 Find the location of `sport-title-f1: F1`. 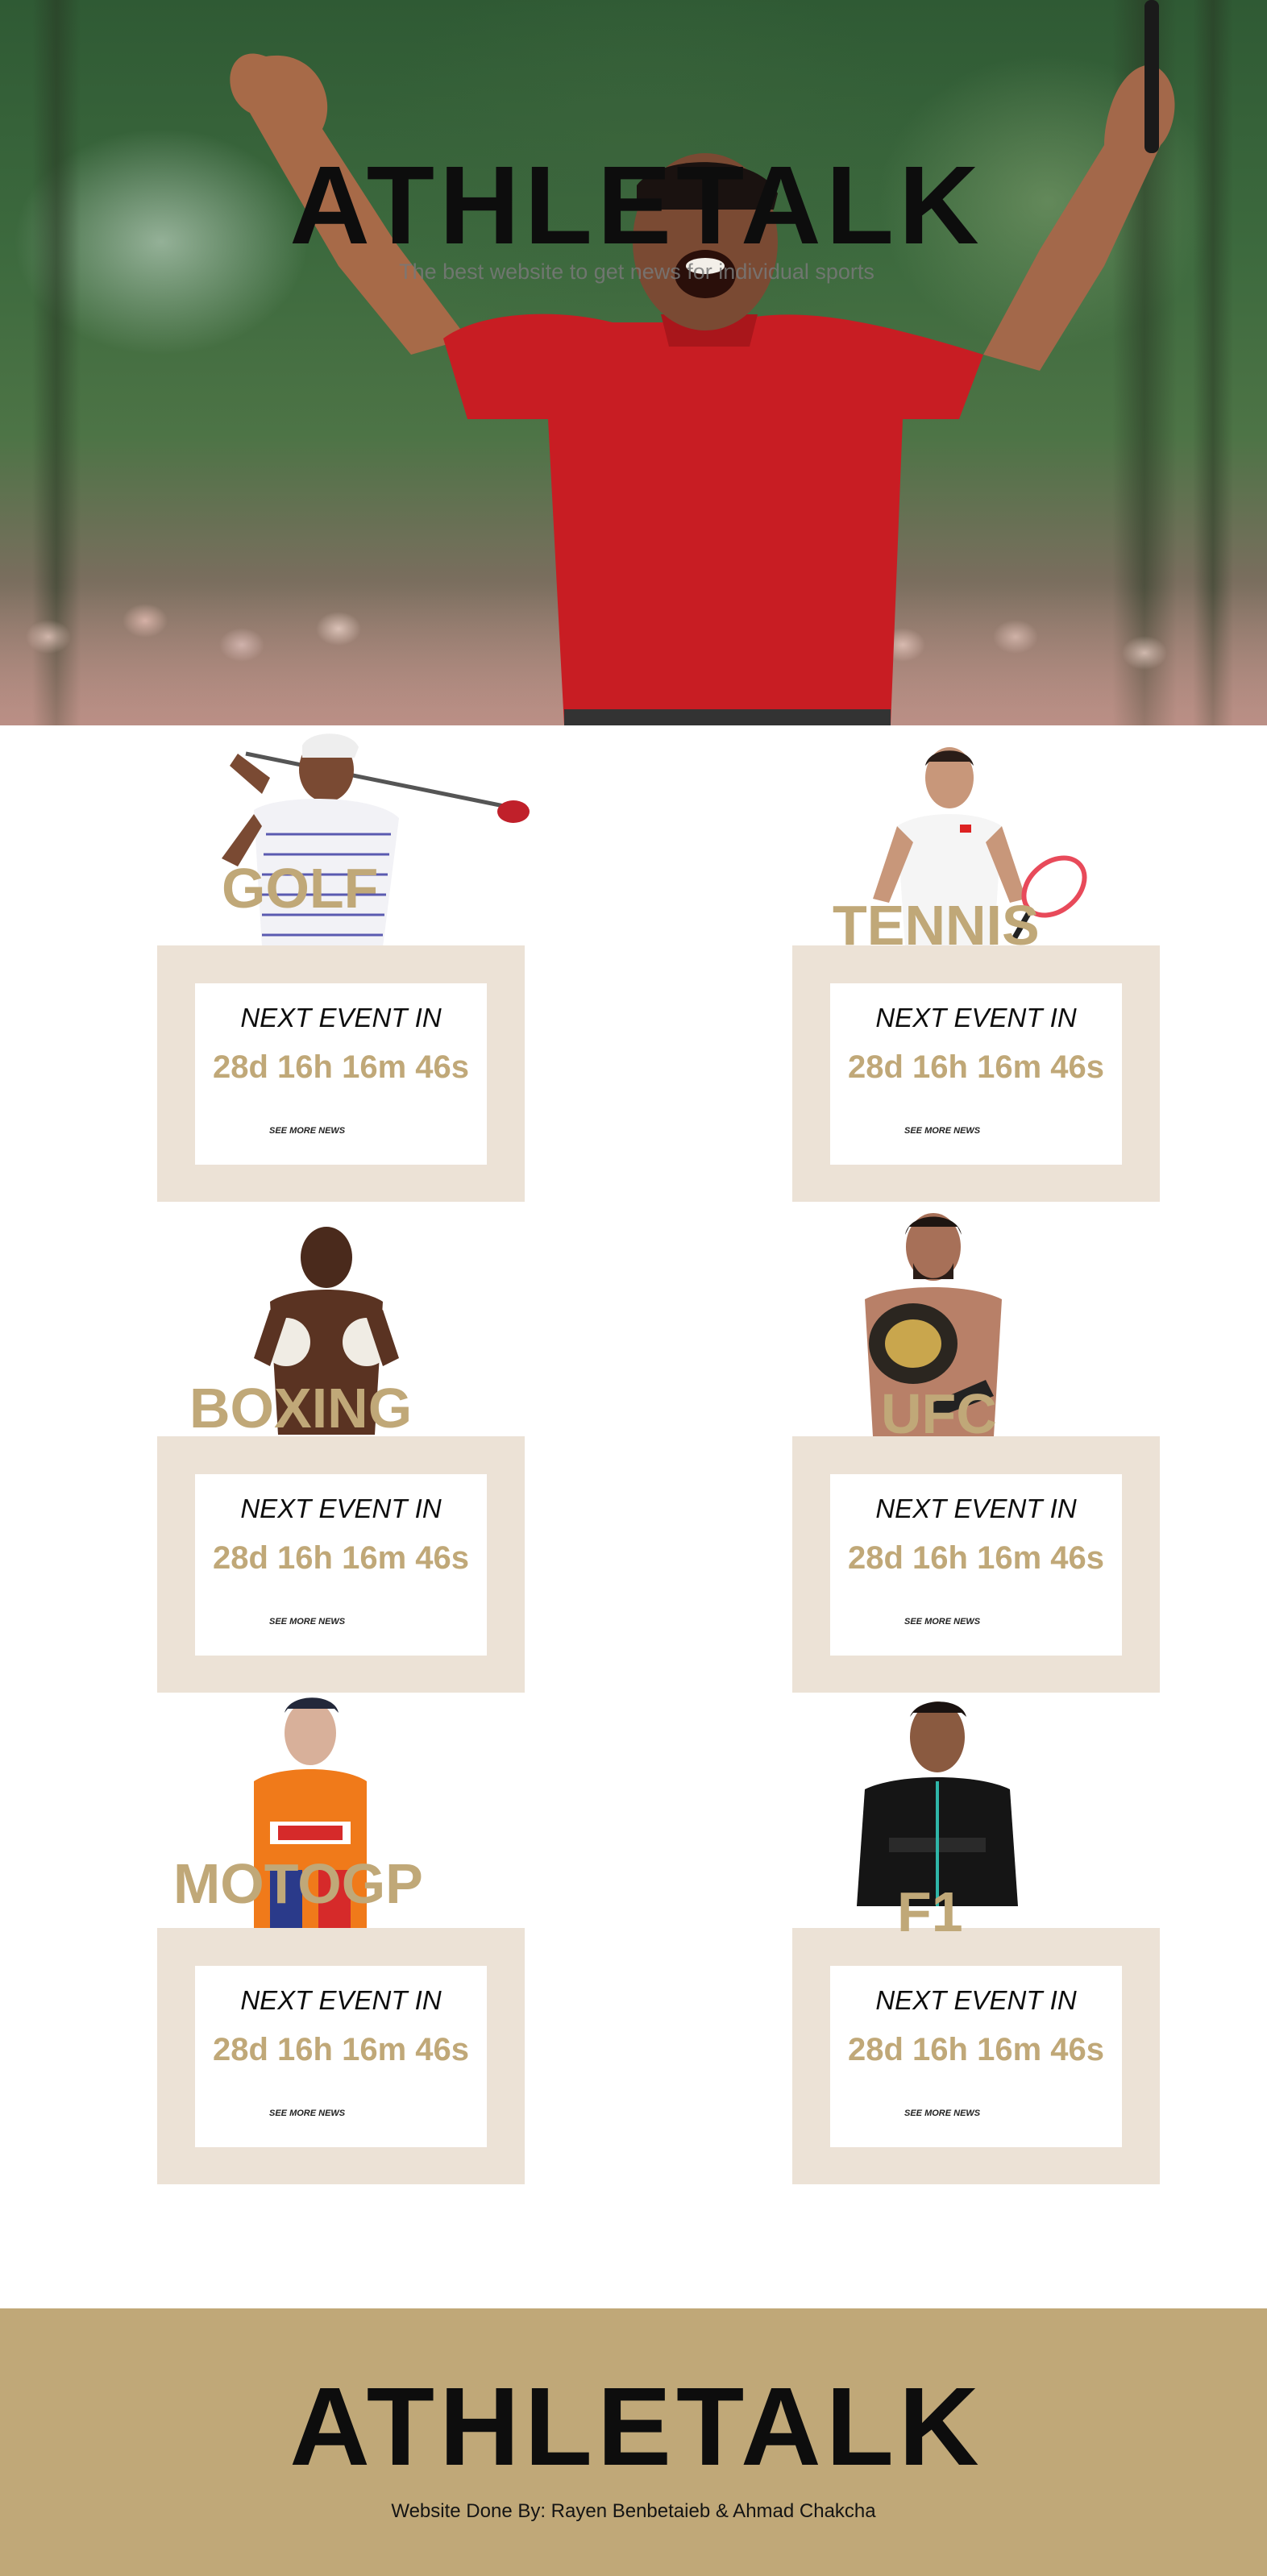

sport-title-f1: F1 is located at coordinates (930, 1911).